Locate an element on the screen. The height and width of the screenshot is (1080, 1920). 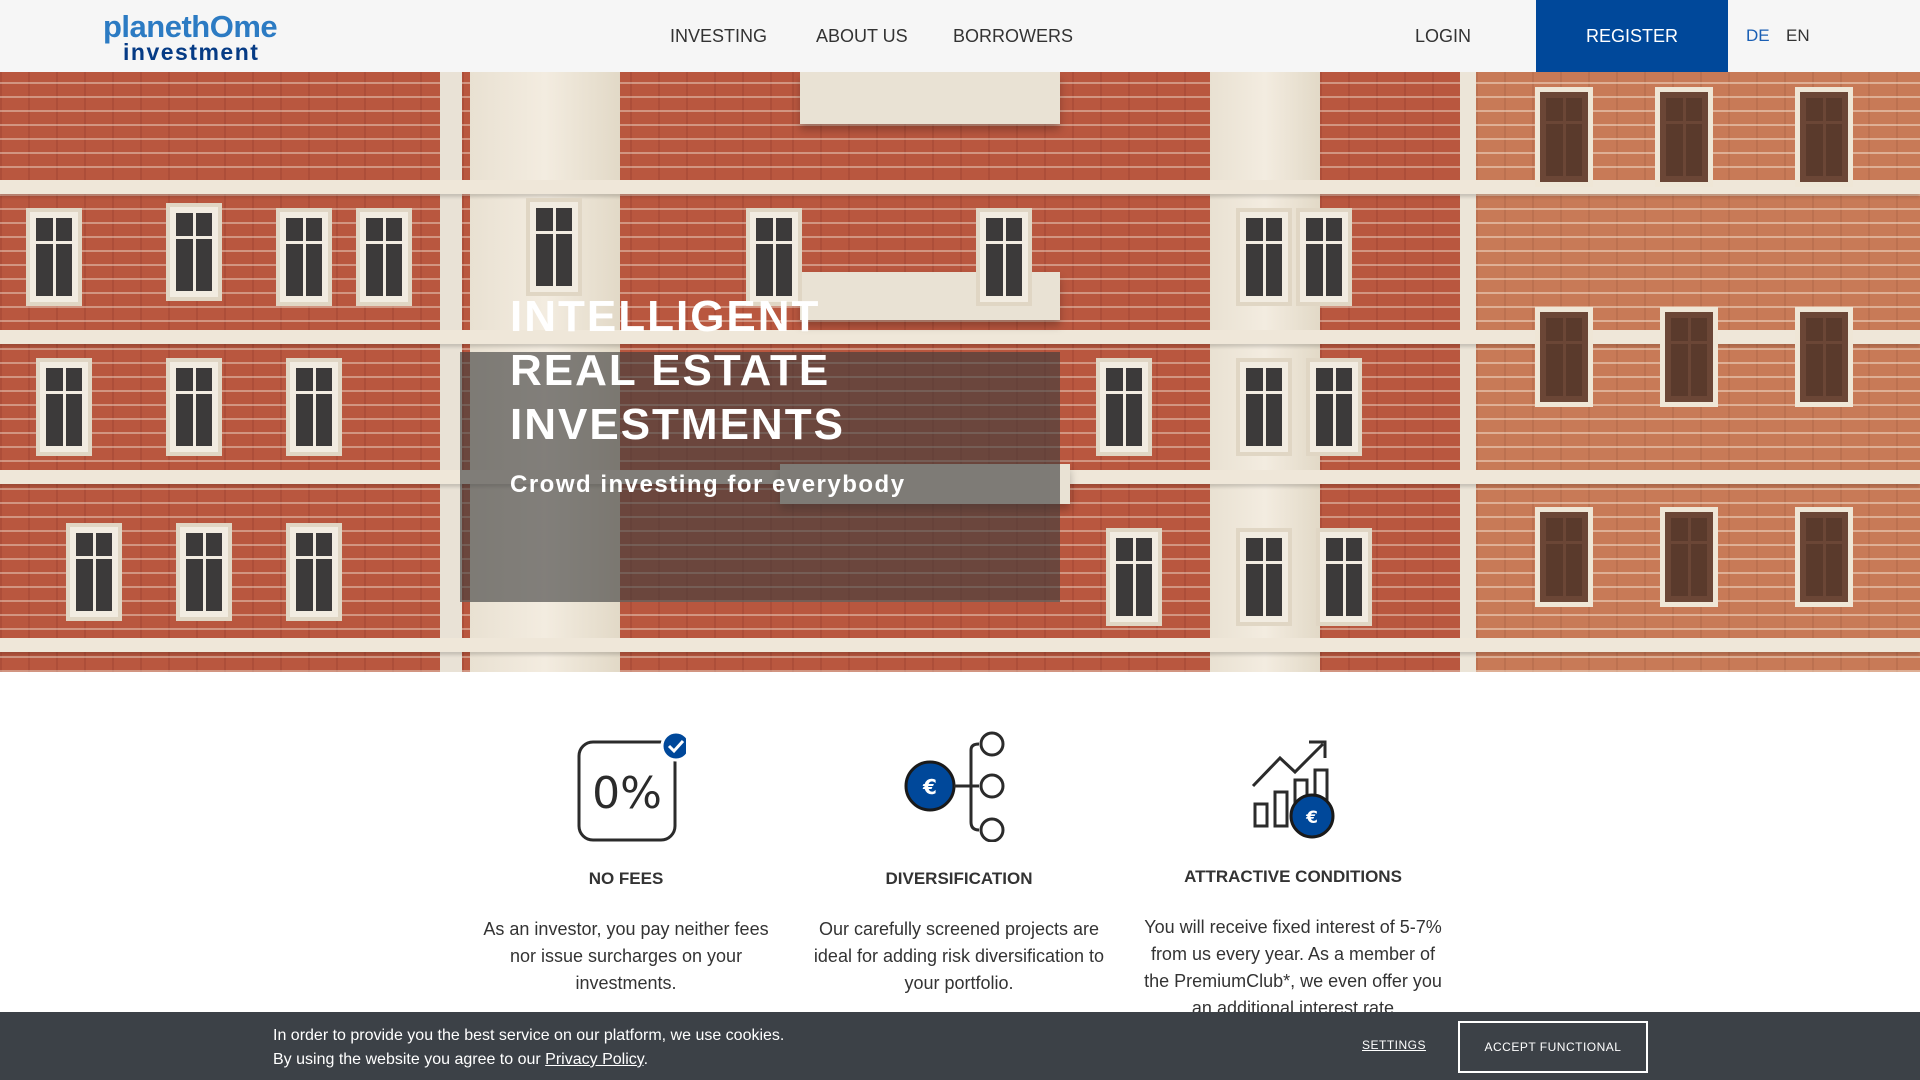
growth-chart-icon: € is located at coordinates (1293, 786).